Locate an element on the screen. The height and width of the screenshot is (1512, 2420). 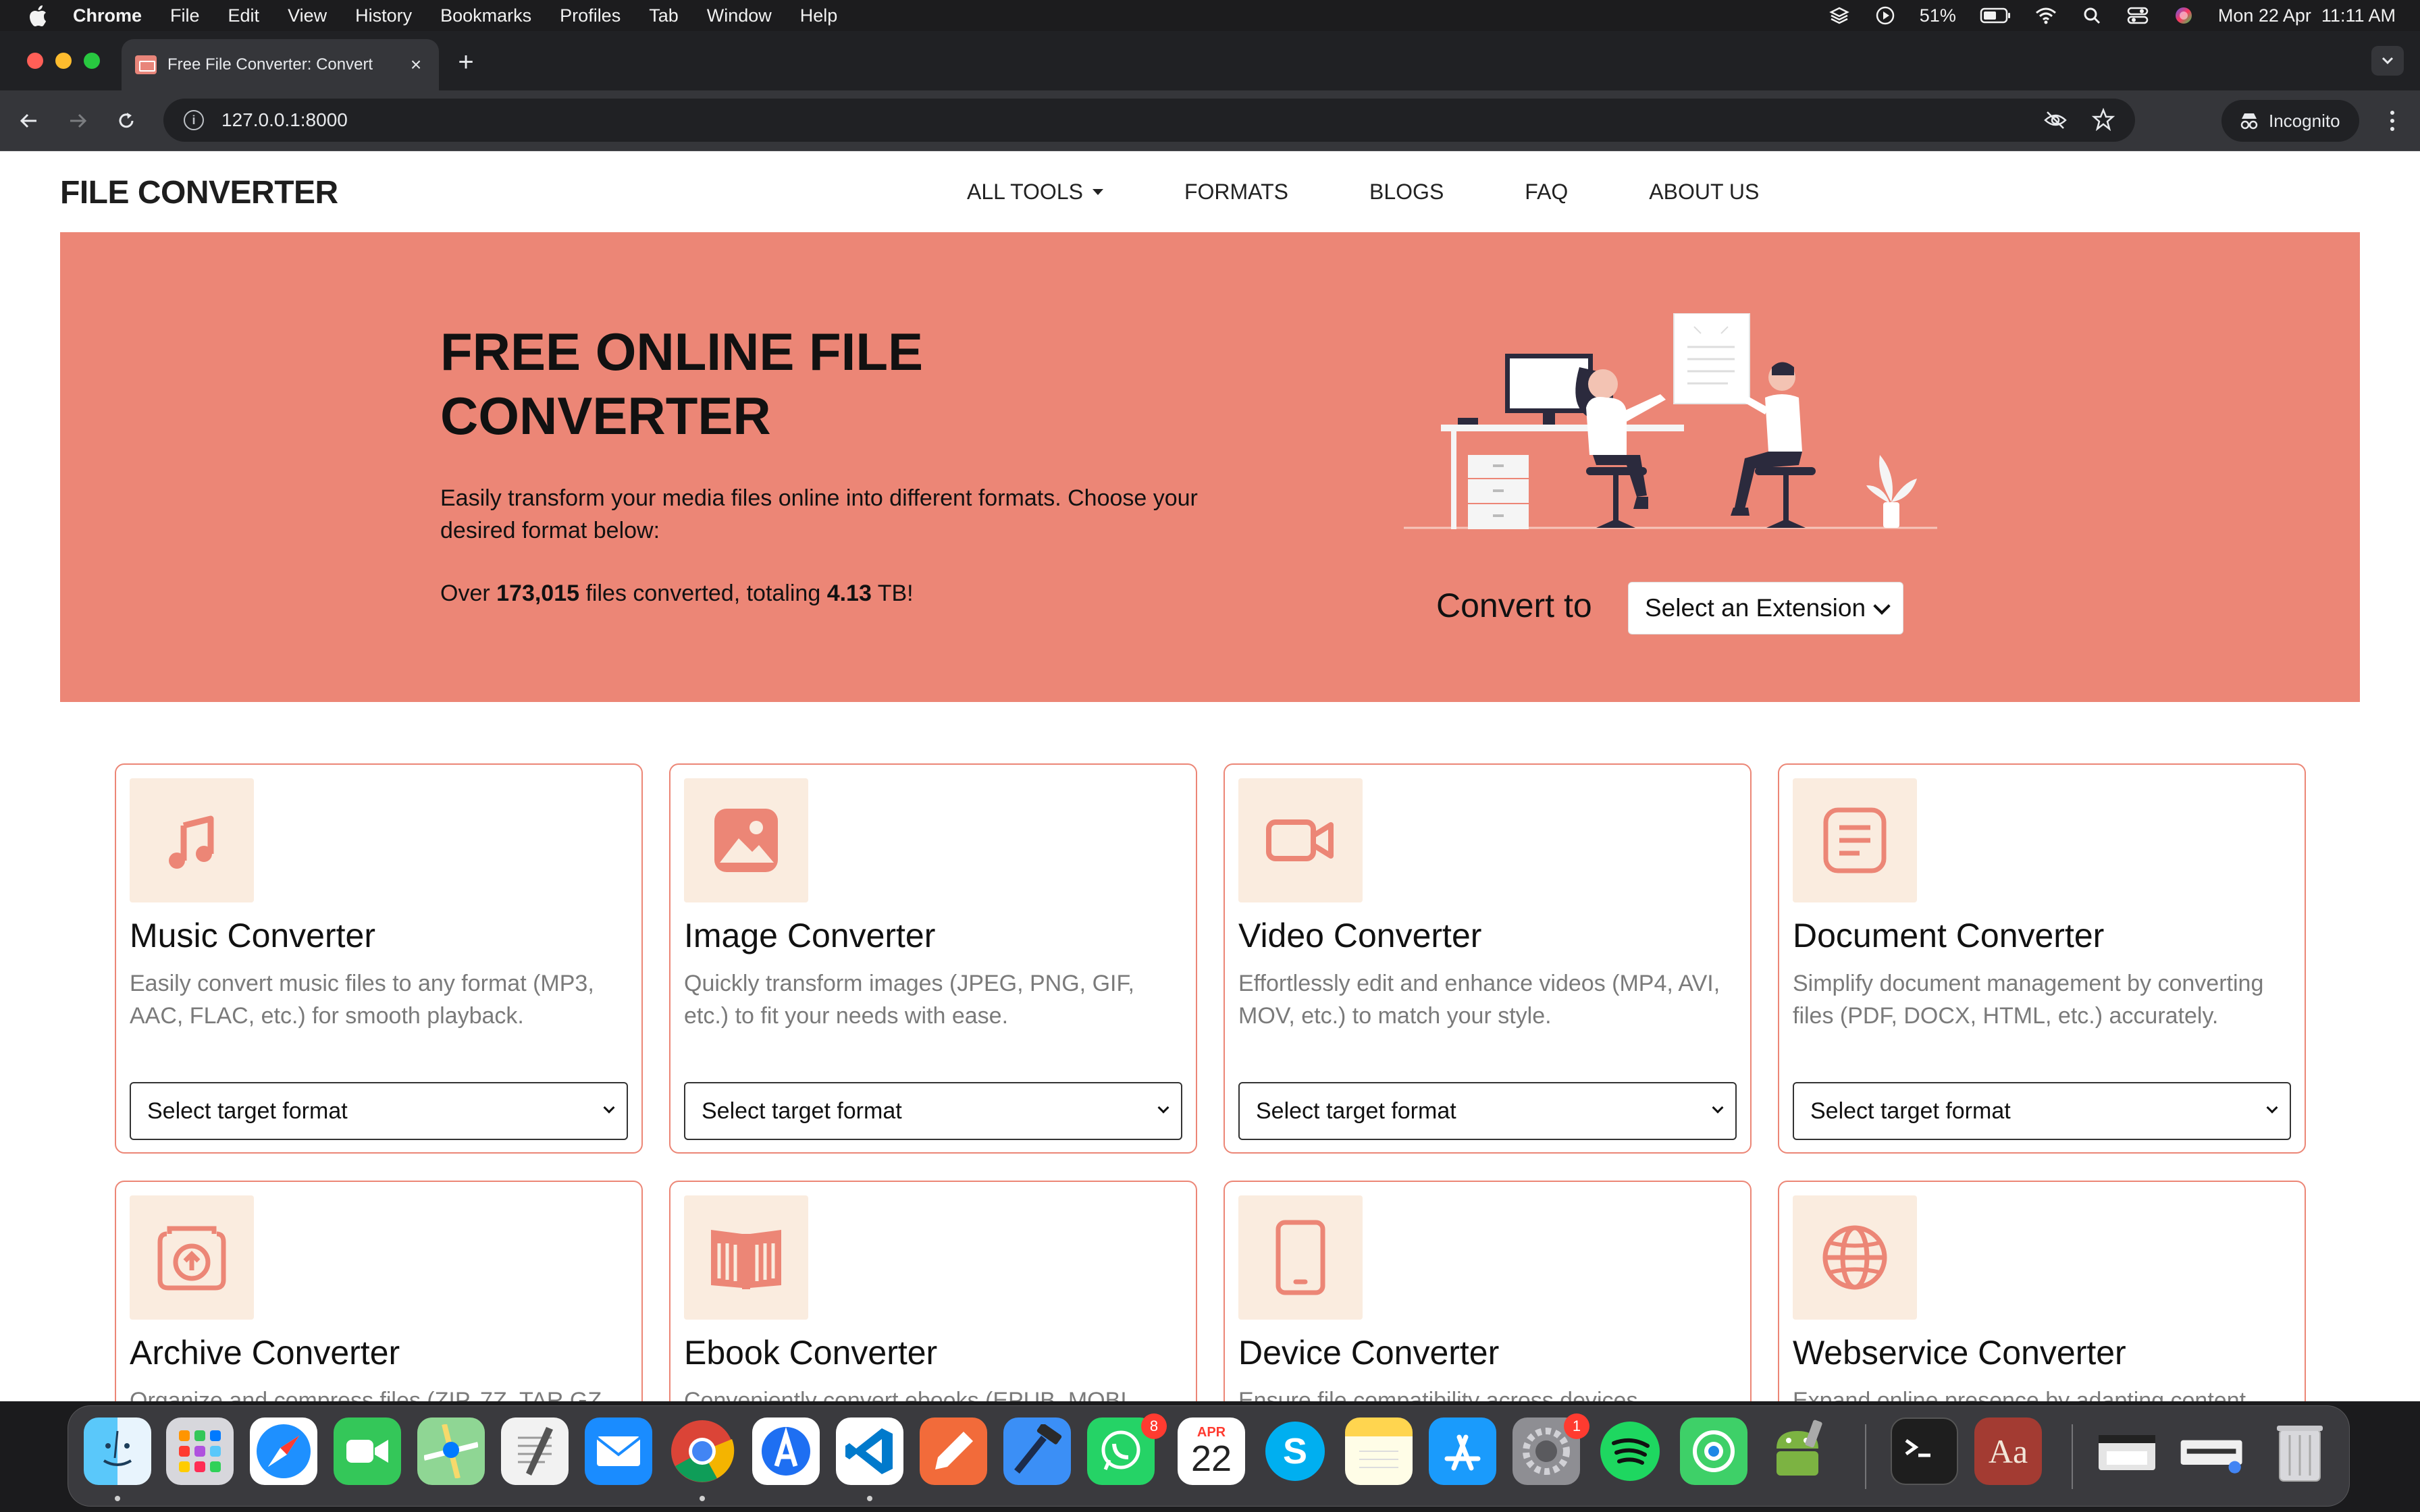
menu-bookmarks: Bookmarks is located at coordinates (485, 15).